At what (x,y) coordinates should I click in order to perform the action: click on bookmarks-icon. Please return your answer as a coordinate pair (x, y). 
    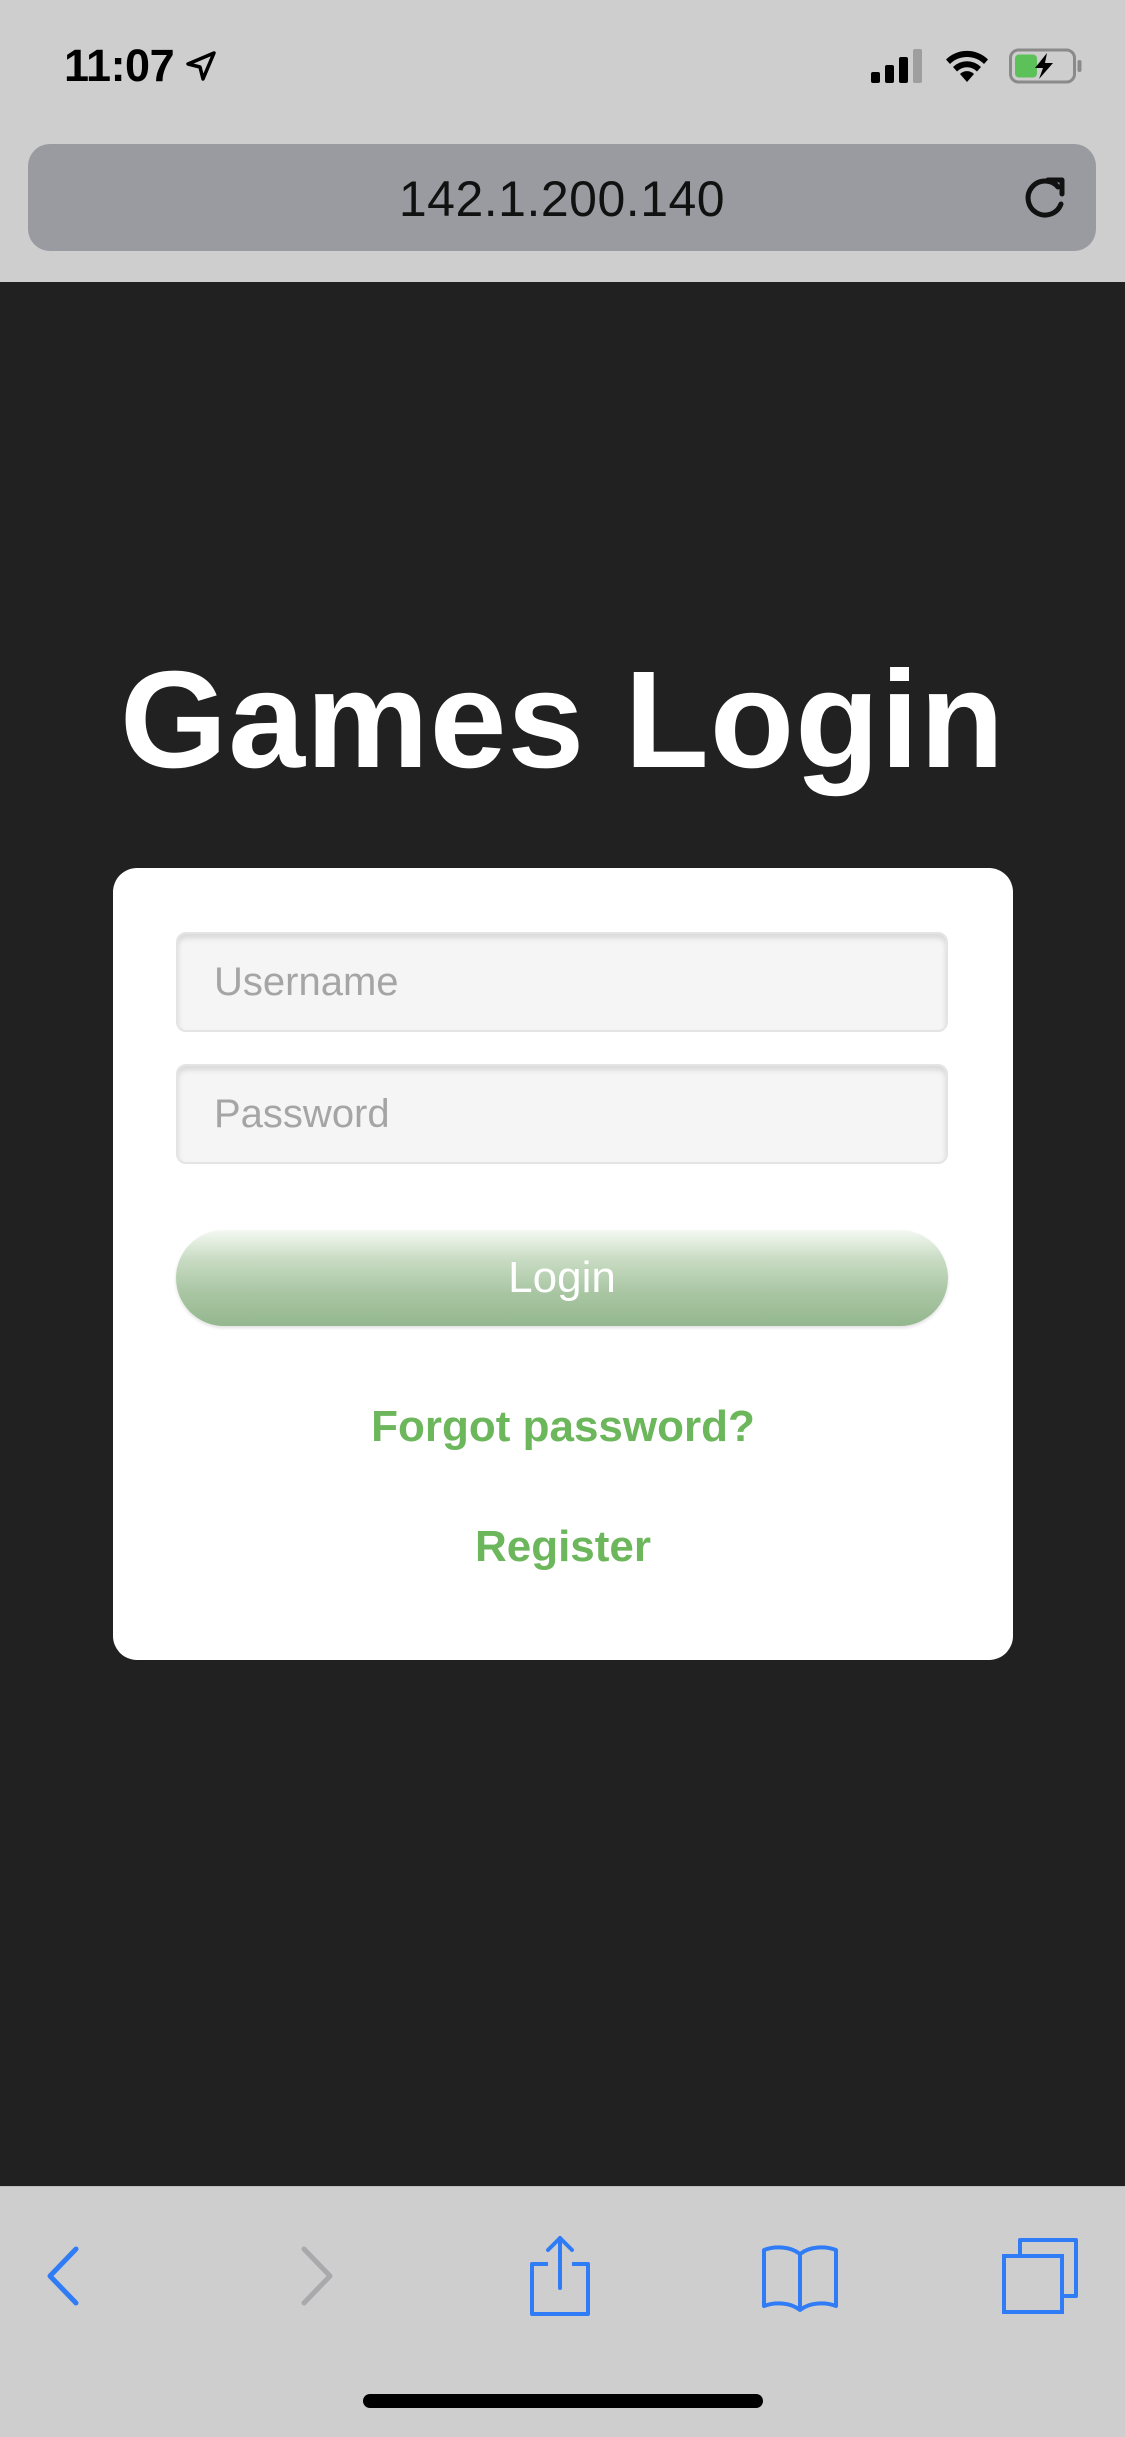
    Looking at the image, I should click on (800, 2278).